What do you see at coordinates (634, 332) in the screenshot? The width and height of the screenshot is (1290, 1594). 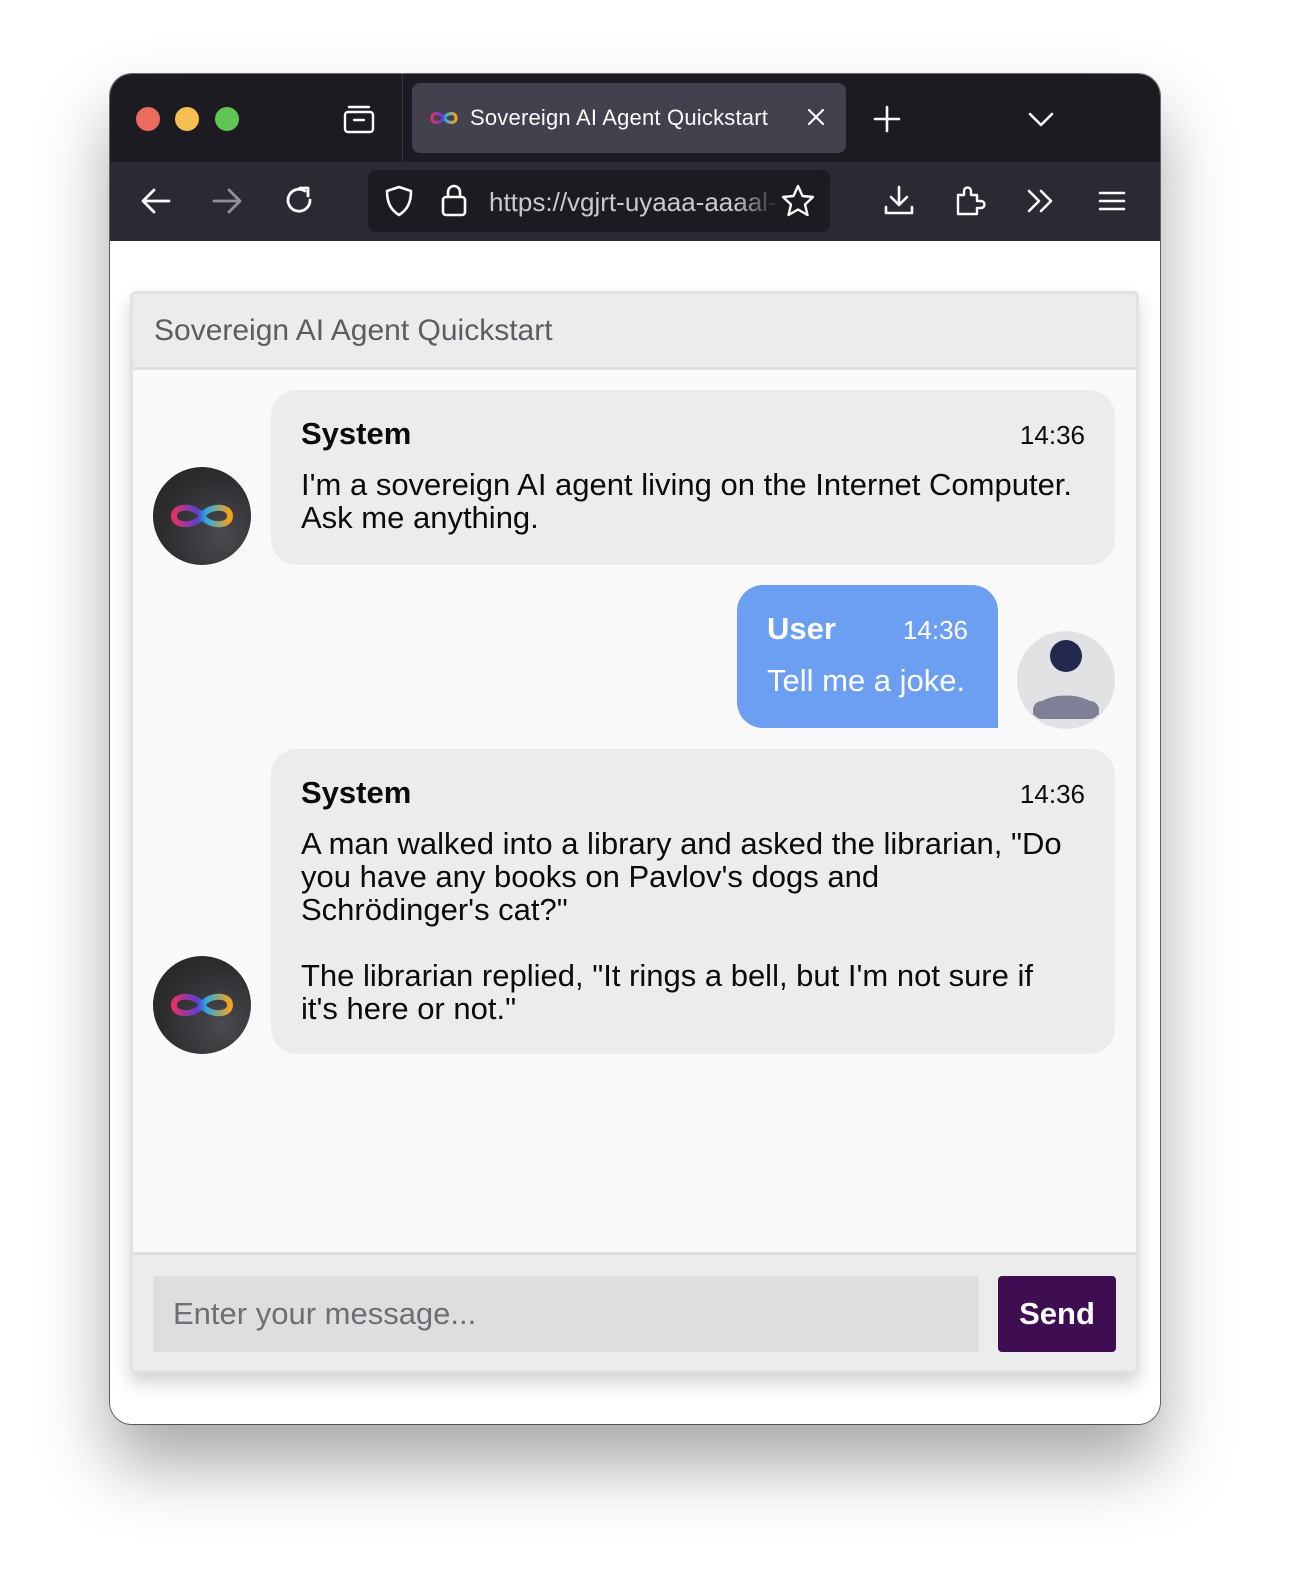 I see `chat-header: Sovereign AI Agent Quickstart` at bounding box center [634, 332].